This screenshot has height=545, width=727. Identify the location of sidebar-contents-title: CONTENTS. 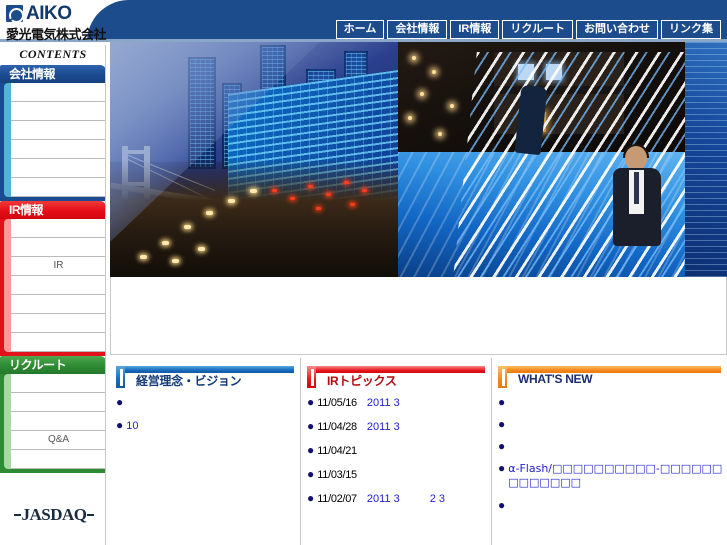
(53, 54).